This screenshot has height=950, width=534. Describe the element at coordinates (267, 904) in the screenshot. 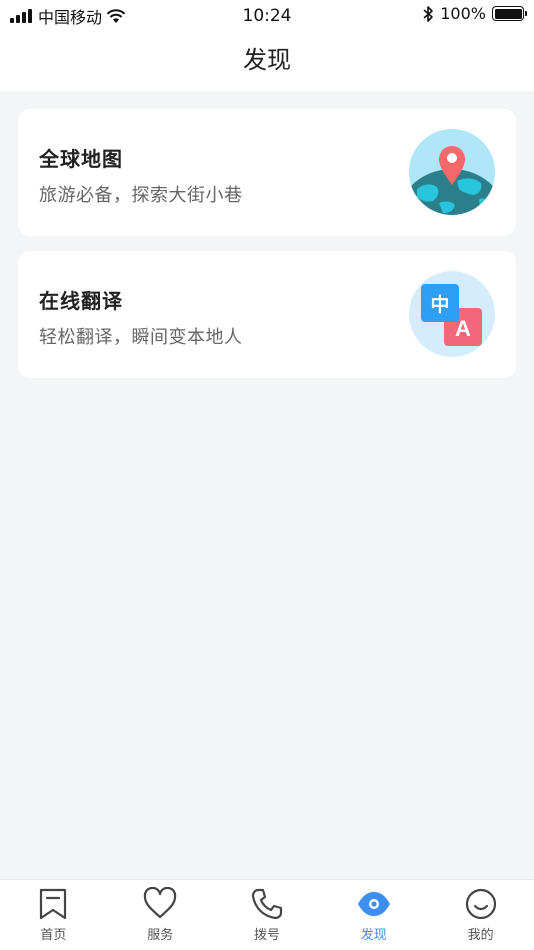

I see `phone-icon` at that location.